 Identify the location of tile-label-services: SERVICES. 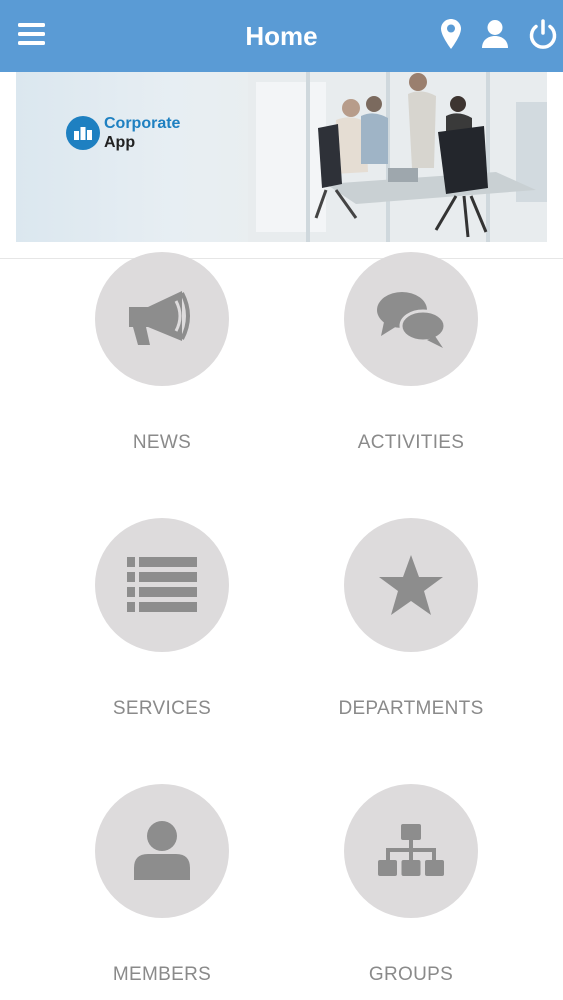
(162, 708).